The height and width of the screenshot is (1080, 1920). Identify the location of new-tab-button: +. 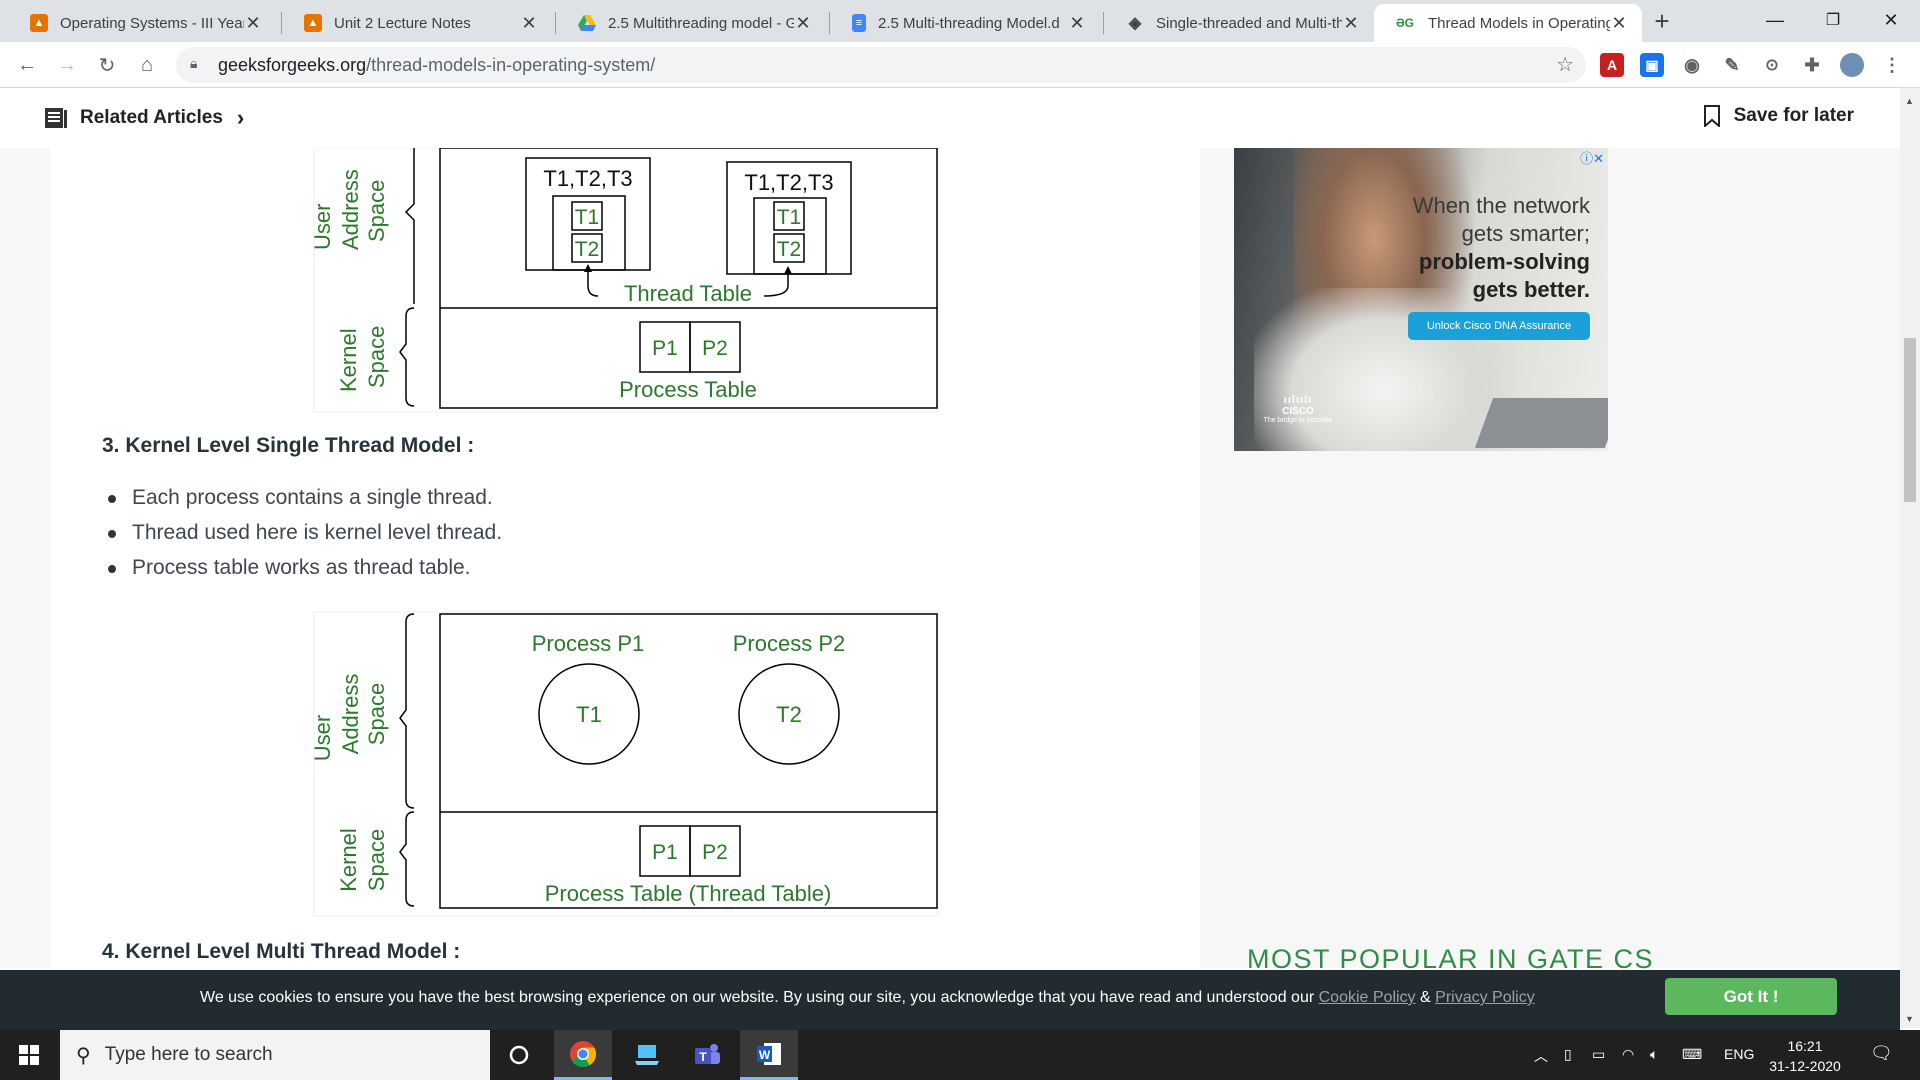
(1662, 22).